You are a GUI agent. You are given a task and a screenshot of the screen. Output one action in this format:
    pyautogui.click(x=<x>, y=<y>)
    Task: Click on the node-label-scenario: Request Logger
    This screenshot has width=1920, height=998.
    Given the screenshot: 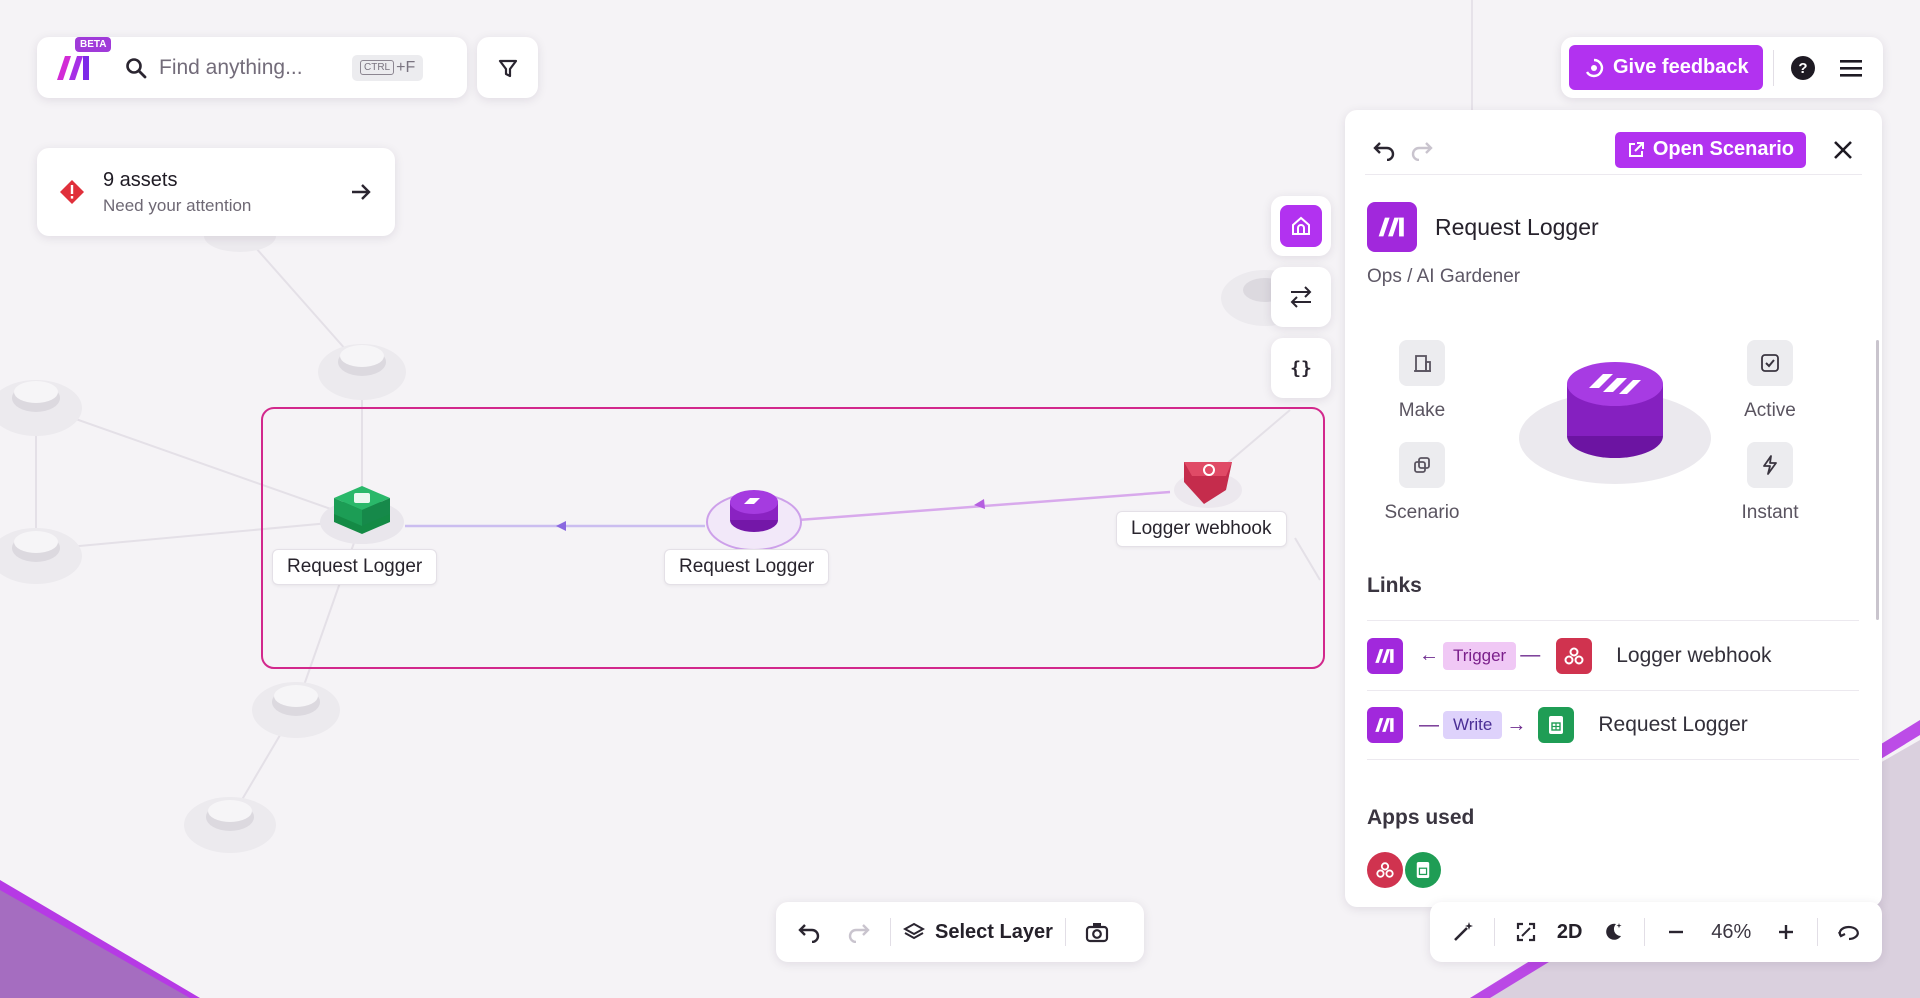 What is the action you would take?
    pyautogui.click(x=747, y=567)
    